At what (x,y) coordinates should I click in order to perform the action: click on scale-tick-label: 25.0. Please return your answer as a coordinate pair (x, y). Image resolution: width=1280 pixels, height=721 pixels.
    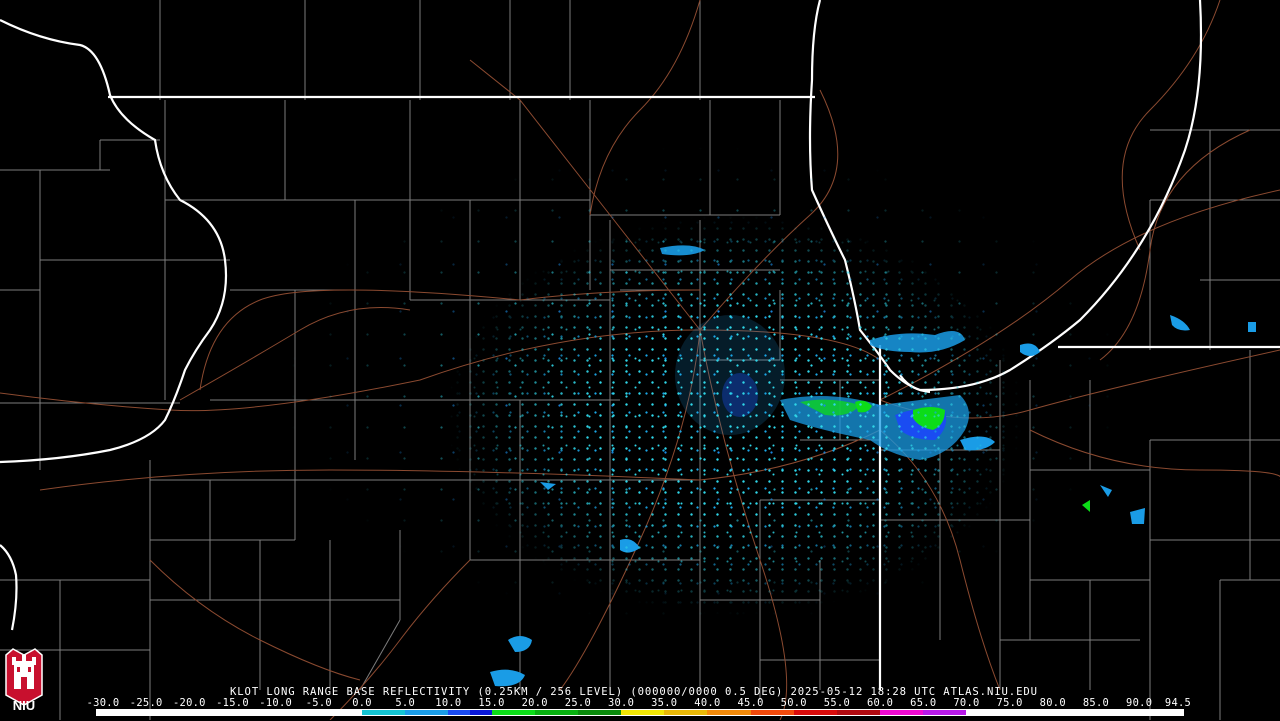
    Looking at the image, I should click on (578, 703).